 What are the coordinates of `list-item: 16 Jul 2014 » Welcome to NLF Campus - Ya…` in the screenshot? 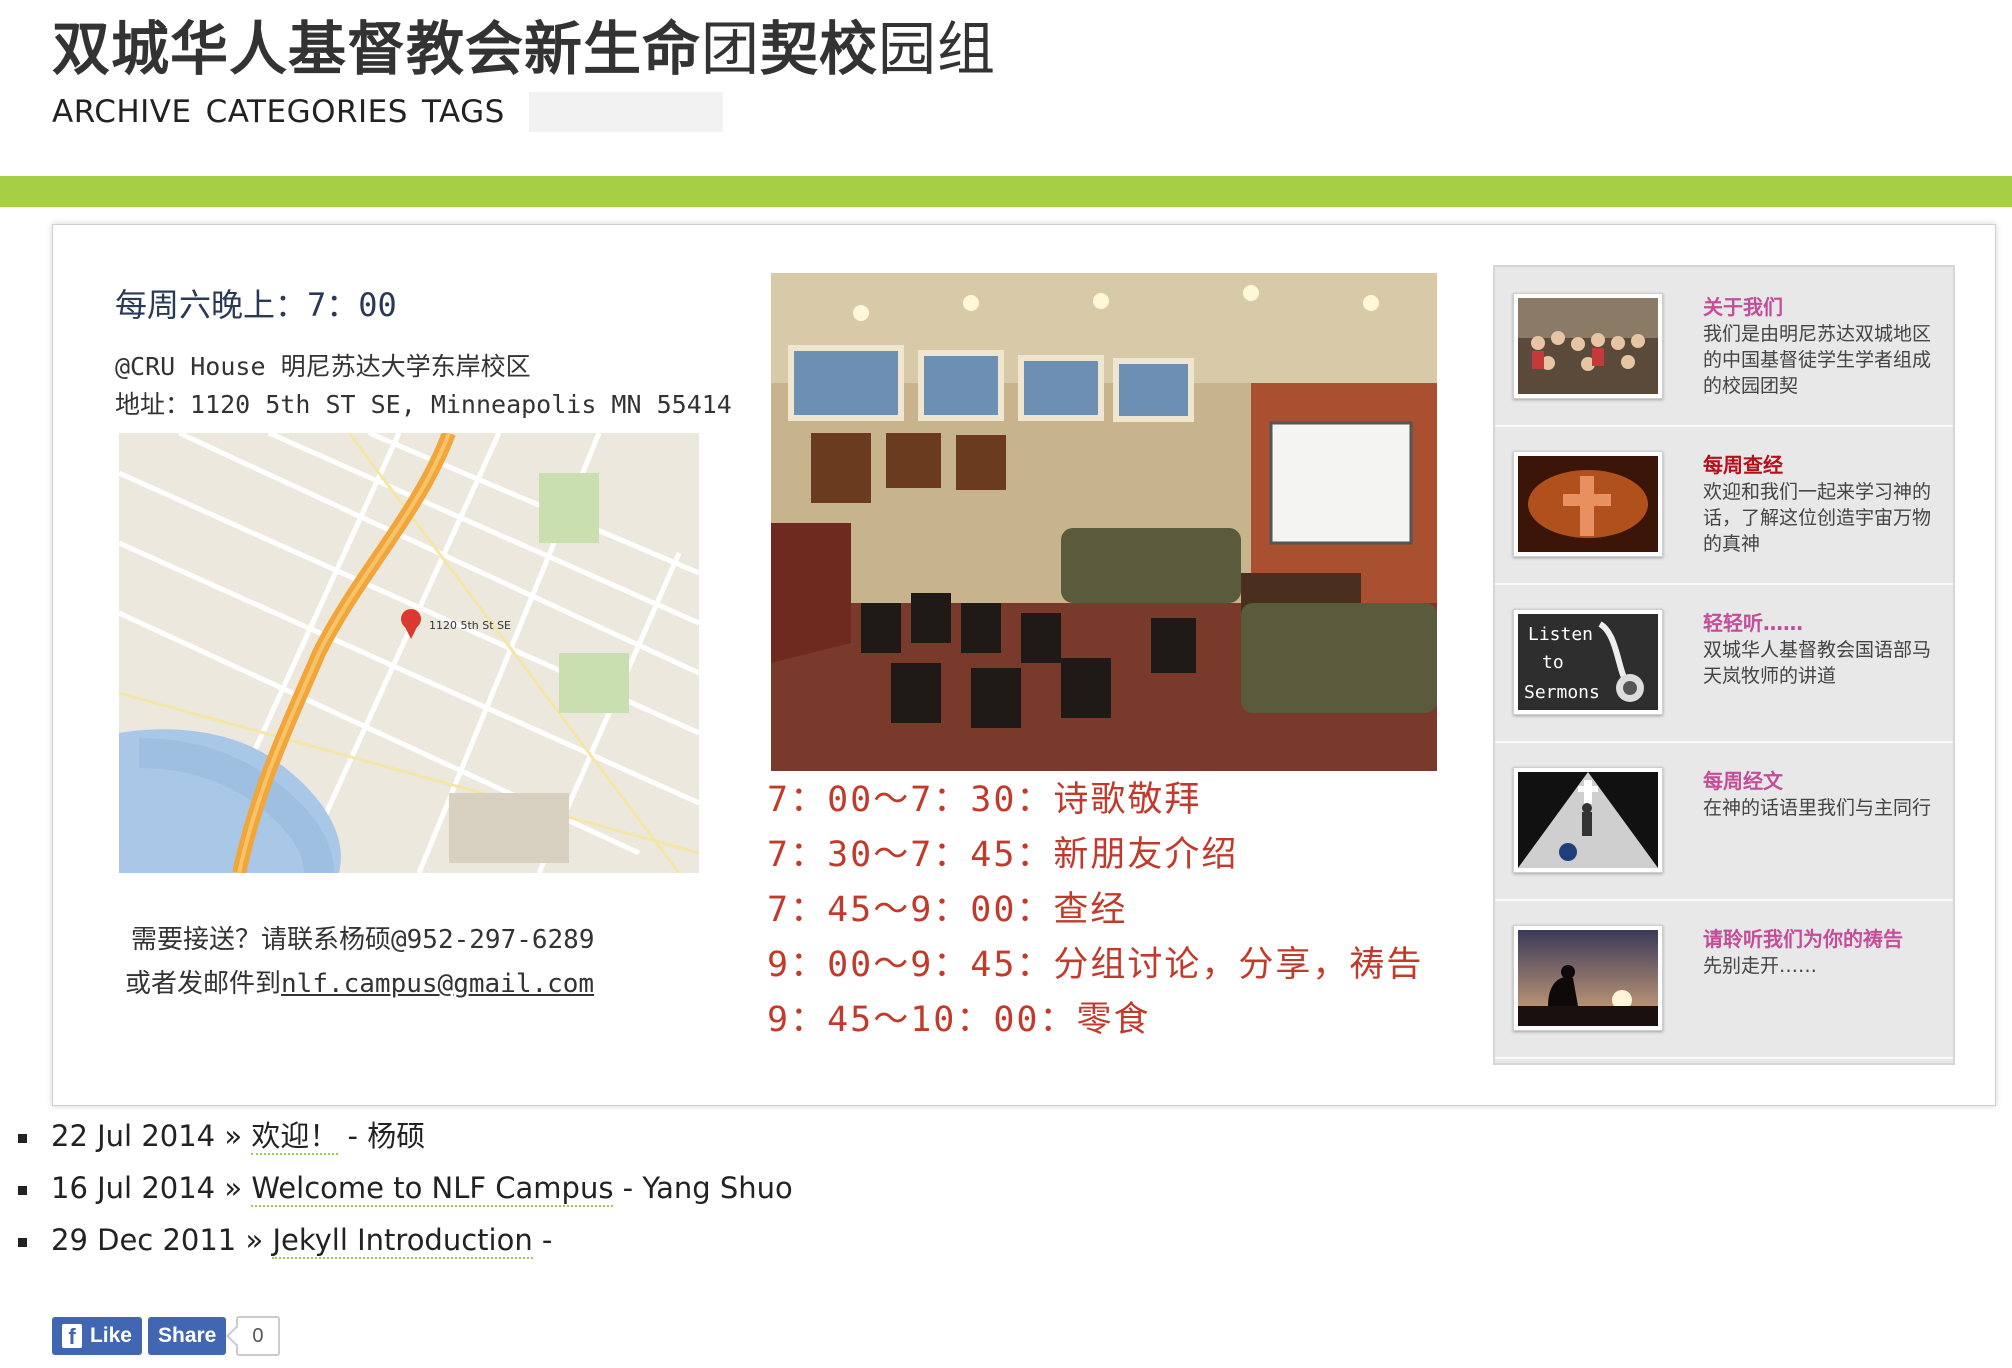 It's located at (405, 1188).